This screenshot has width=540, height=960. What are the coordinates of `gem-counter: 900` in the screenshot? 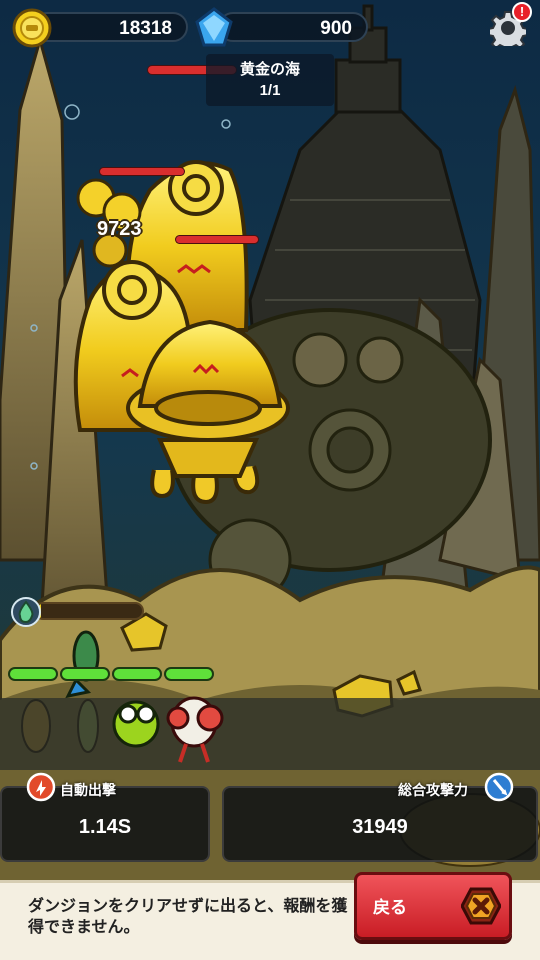 It's located at (293, 27).